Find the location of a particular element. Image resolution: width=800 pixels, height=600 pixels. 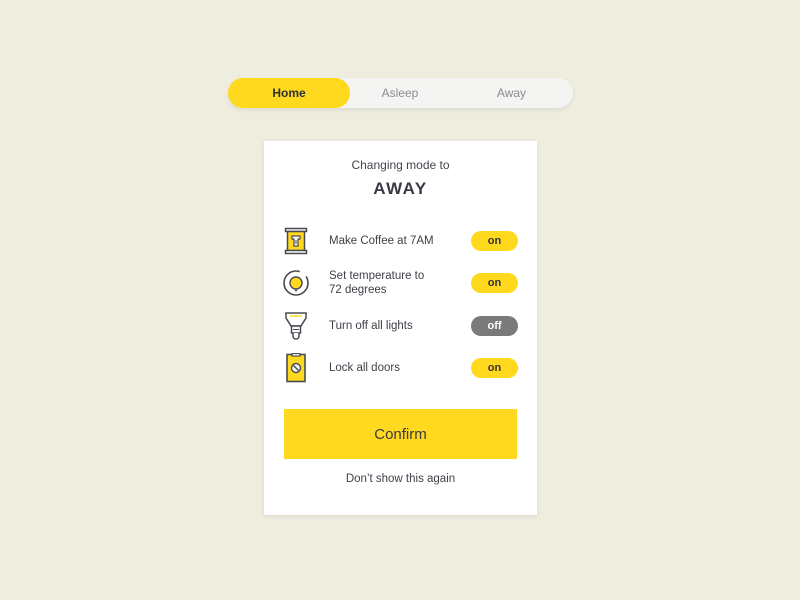

confirm-button: Confirm is located at coordinates (400, 434).